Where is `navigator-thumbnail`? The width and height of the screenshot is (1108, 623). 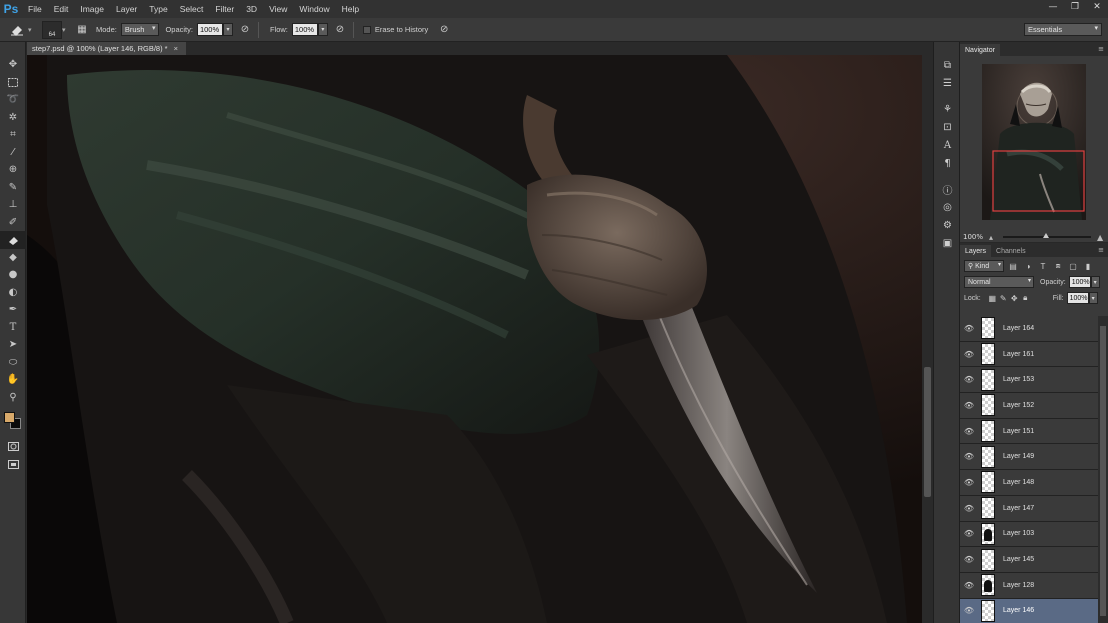
navigator-thumbnail is located at coordinates (1034, 142).